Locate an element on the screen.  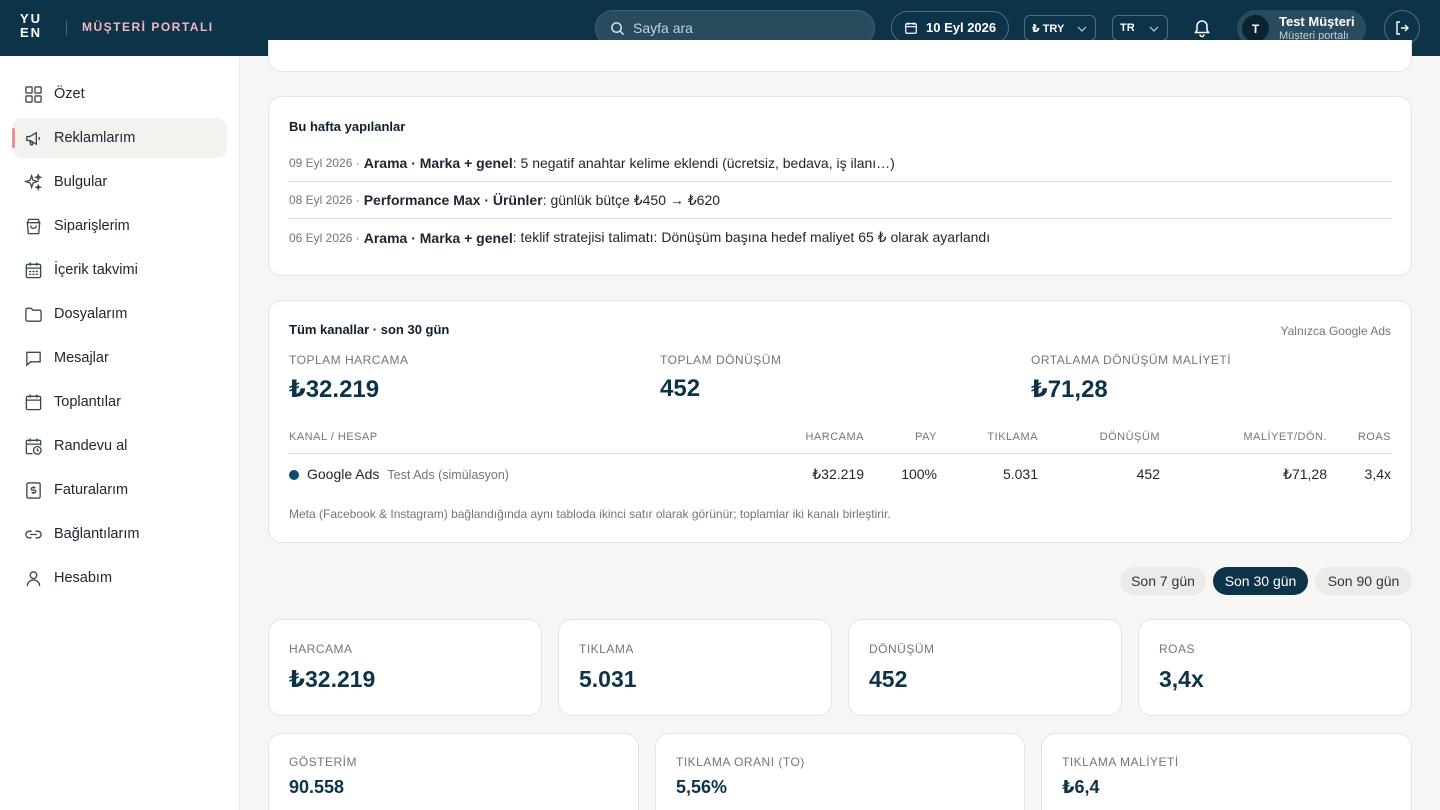
language-value: TR is located at coordinates (1127, 28).